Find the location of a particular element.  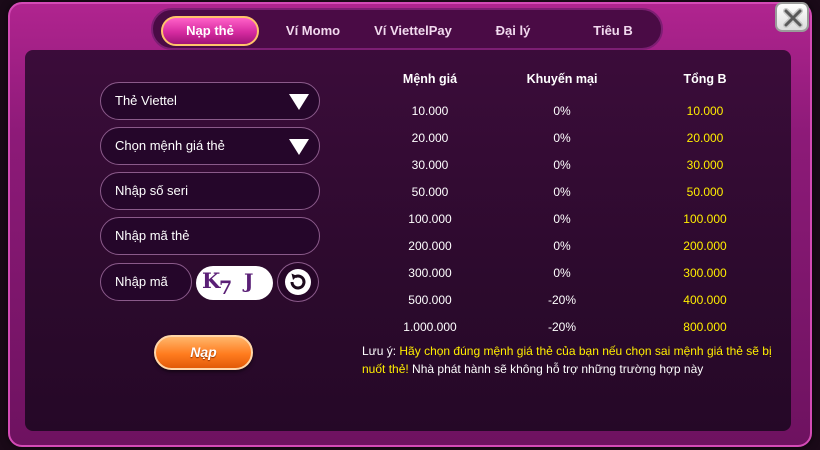

tab-tieu-b: Tiêu B is located at coordinates (613, 31).